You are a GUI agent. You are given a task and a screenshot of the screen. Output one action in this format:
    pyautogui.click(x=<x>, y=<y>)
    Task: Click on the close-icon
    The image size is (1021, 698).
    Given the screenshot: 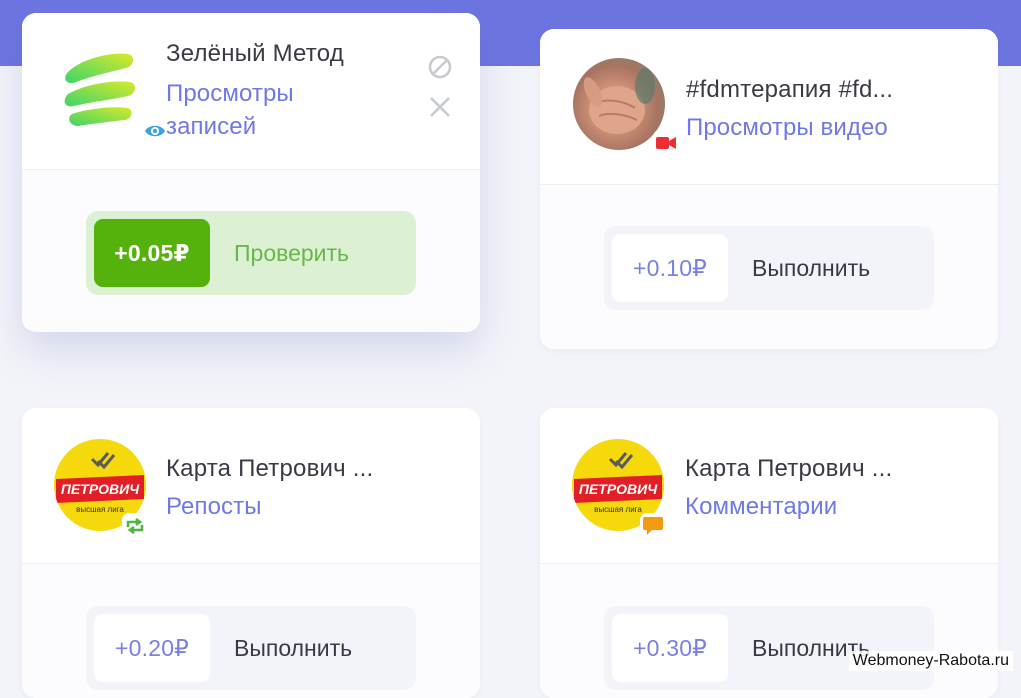 What is the action you would take?
    pyautogui.click(x=440, y=107)
    